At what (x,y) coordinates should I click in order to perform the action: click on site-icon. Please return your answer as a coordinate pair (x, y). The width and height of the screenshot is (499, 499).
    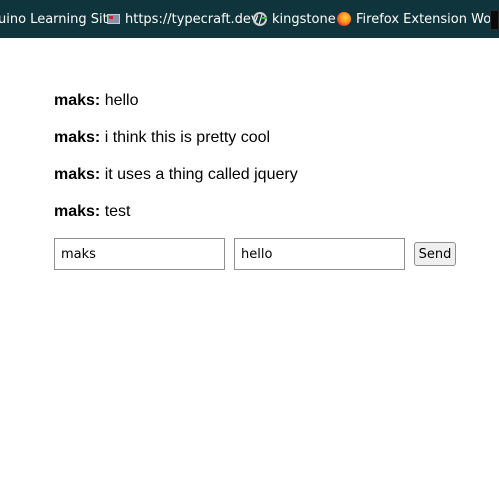
    Looking at the image, I should click on (113, 19).